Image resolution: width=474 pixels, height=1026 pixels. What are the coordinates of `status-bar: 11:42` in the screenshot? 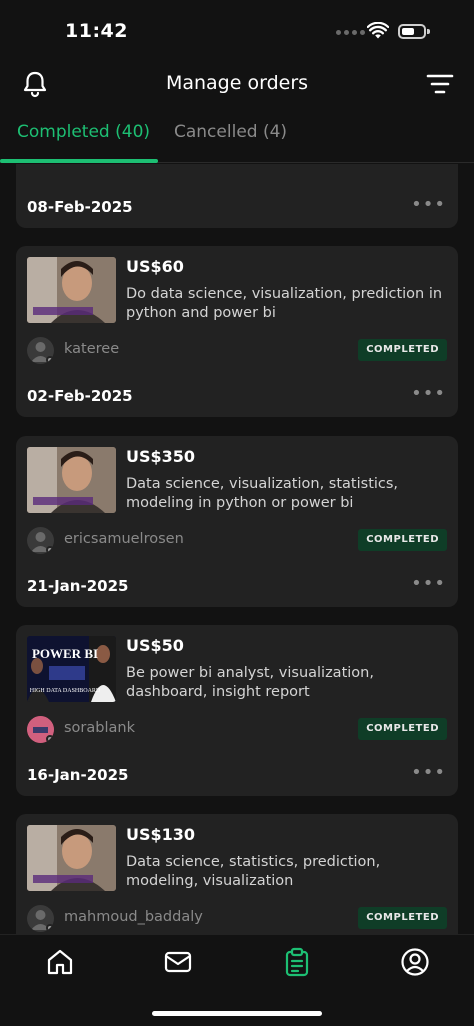 It's located at (237, 32).